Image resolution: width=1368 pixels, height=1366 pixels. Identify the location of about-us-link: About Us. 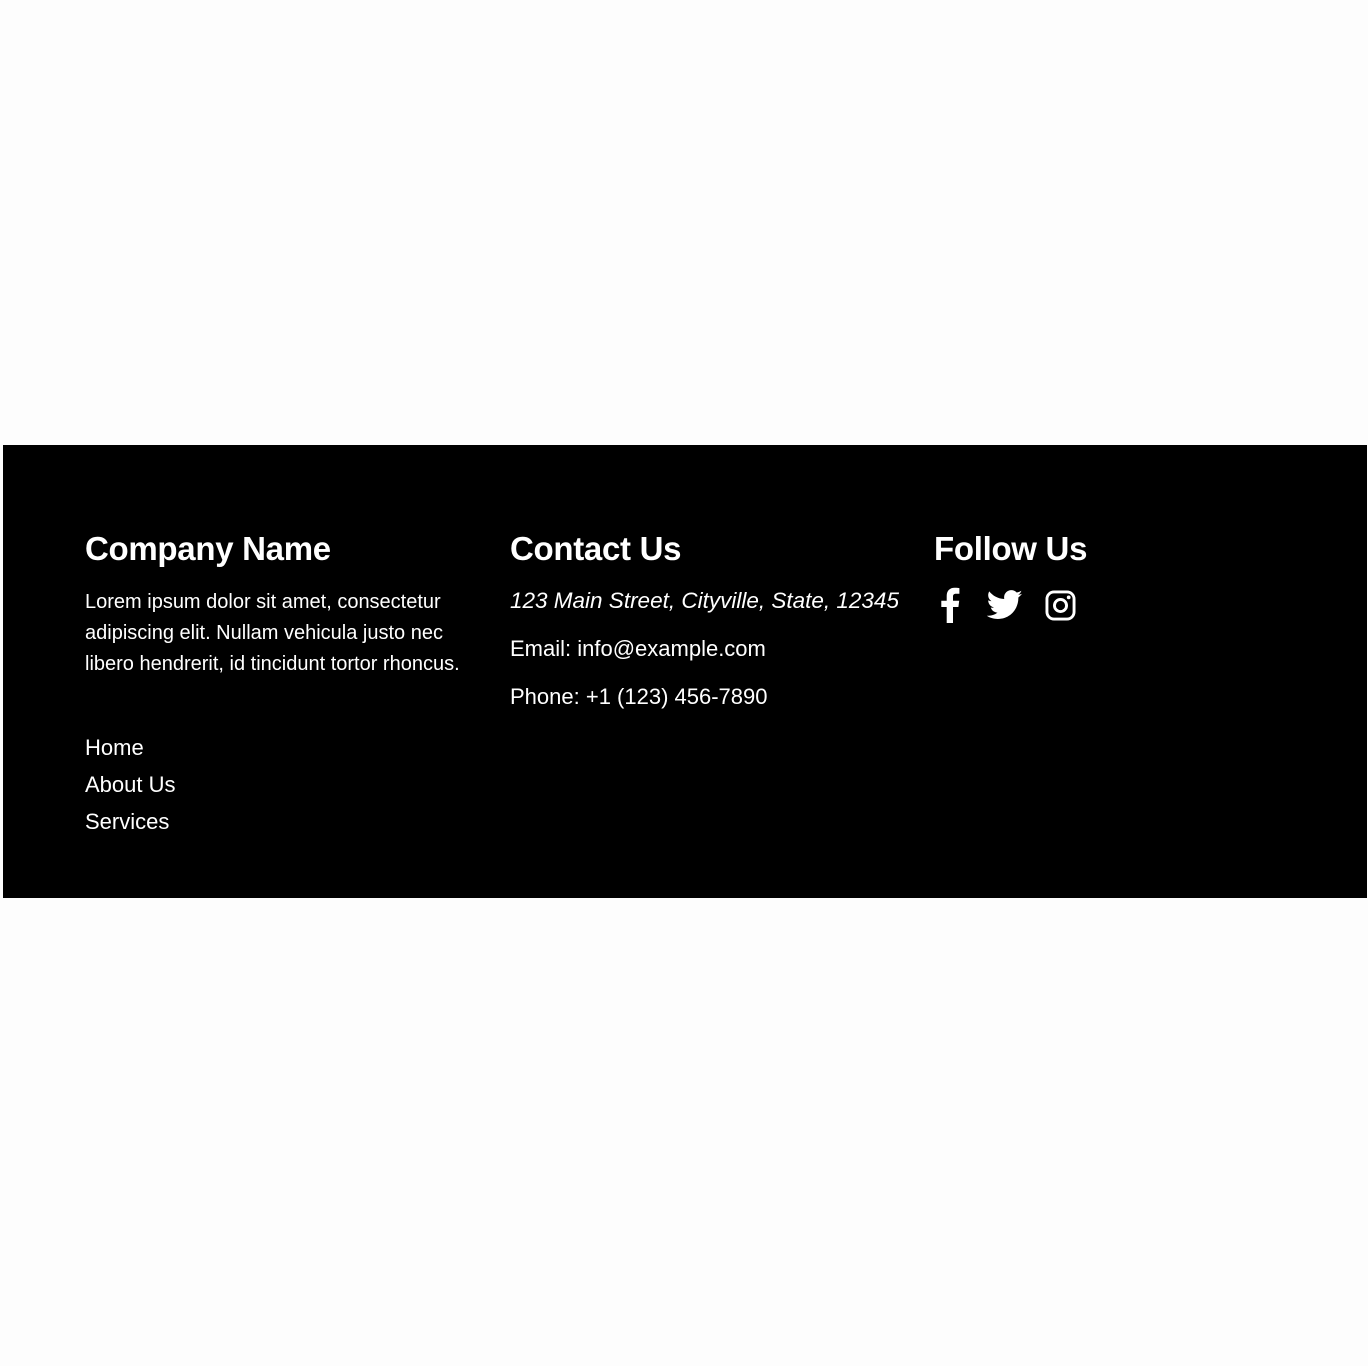
(130, 784).